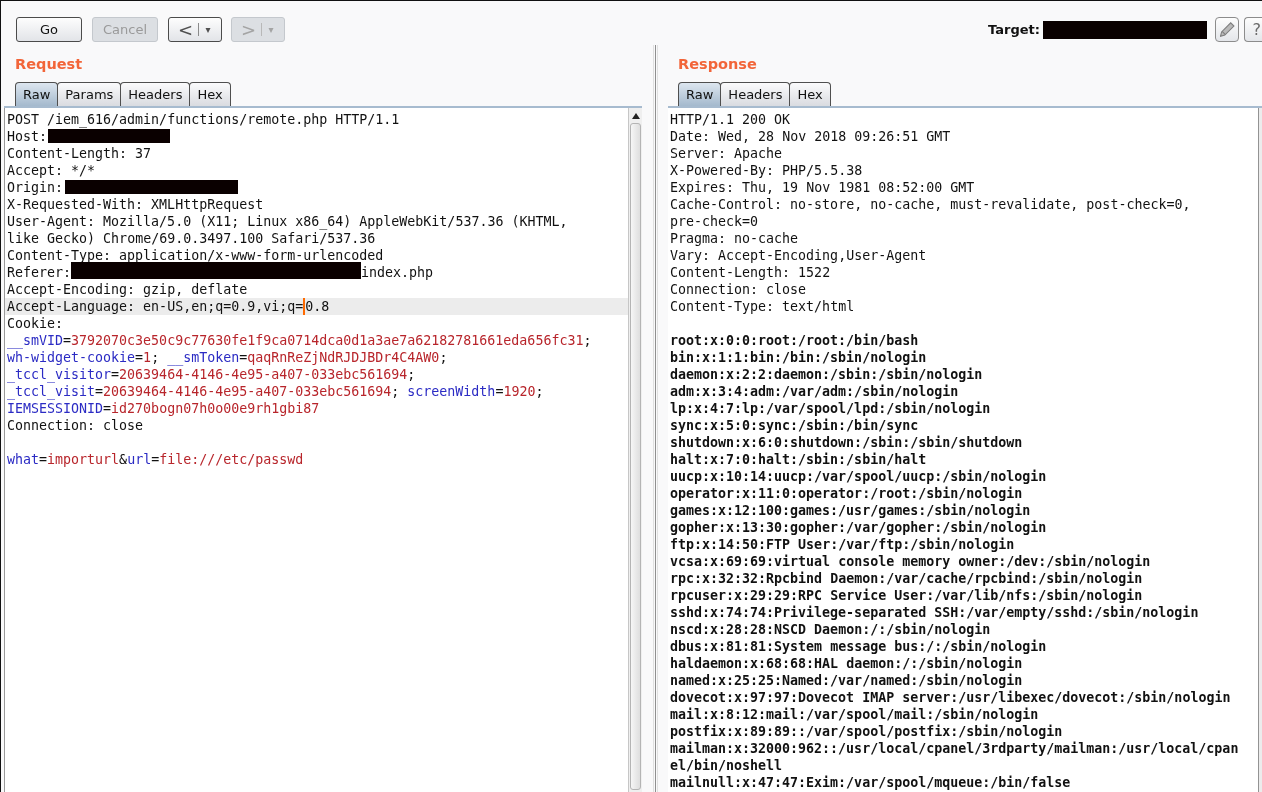 The height and width of the screenshot is (792, 1262). Describe the element at coordinates (906, 578) in the screenshot. I see `response-body-line: rpc:x:32:32:Rpcbind Daemon:/var/cache/rpcbind:/sbin/nologin` at that location.